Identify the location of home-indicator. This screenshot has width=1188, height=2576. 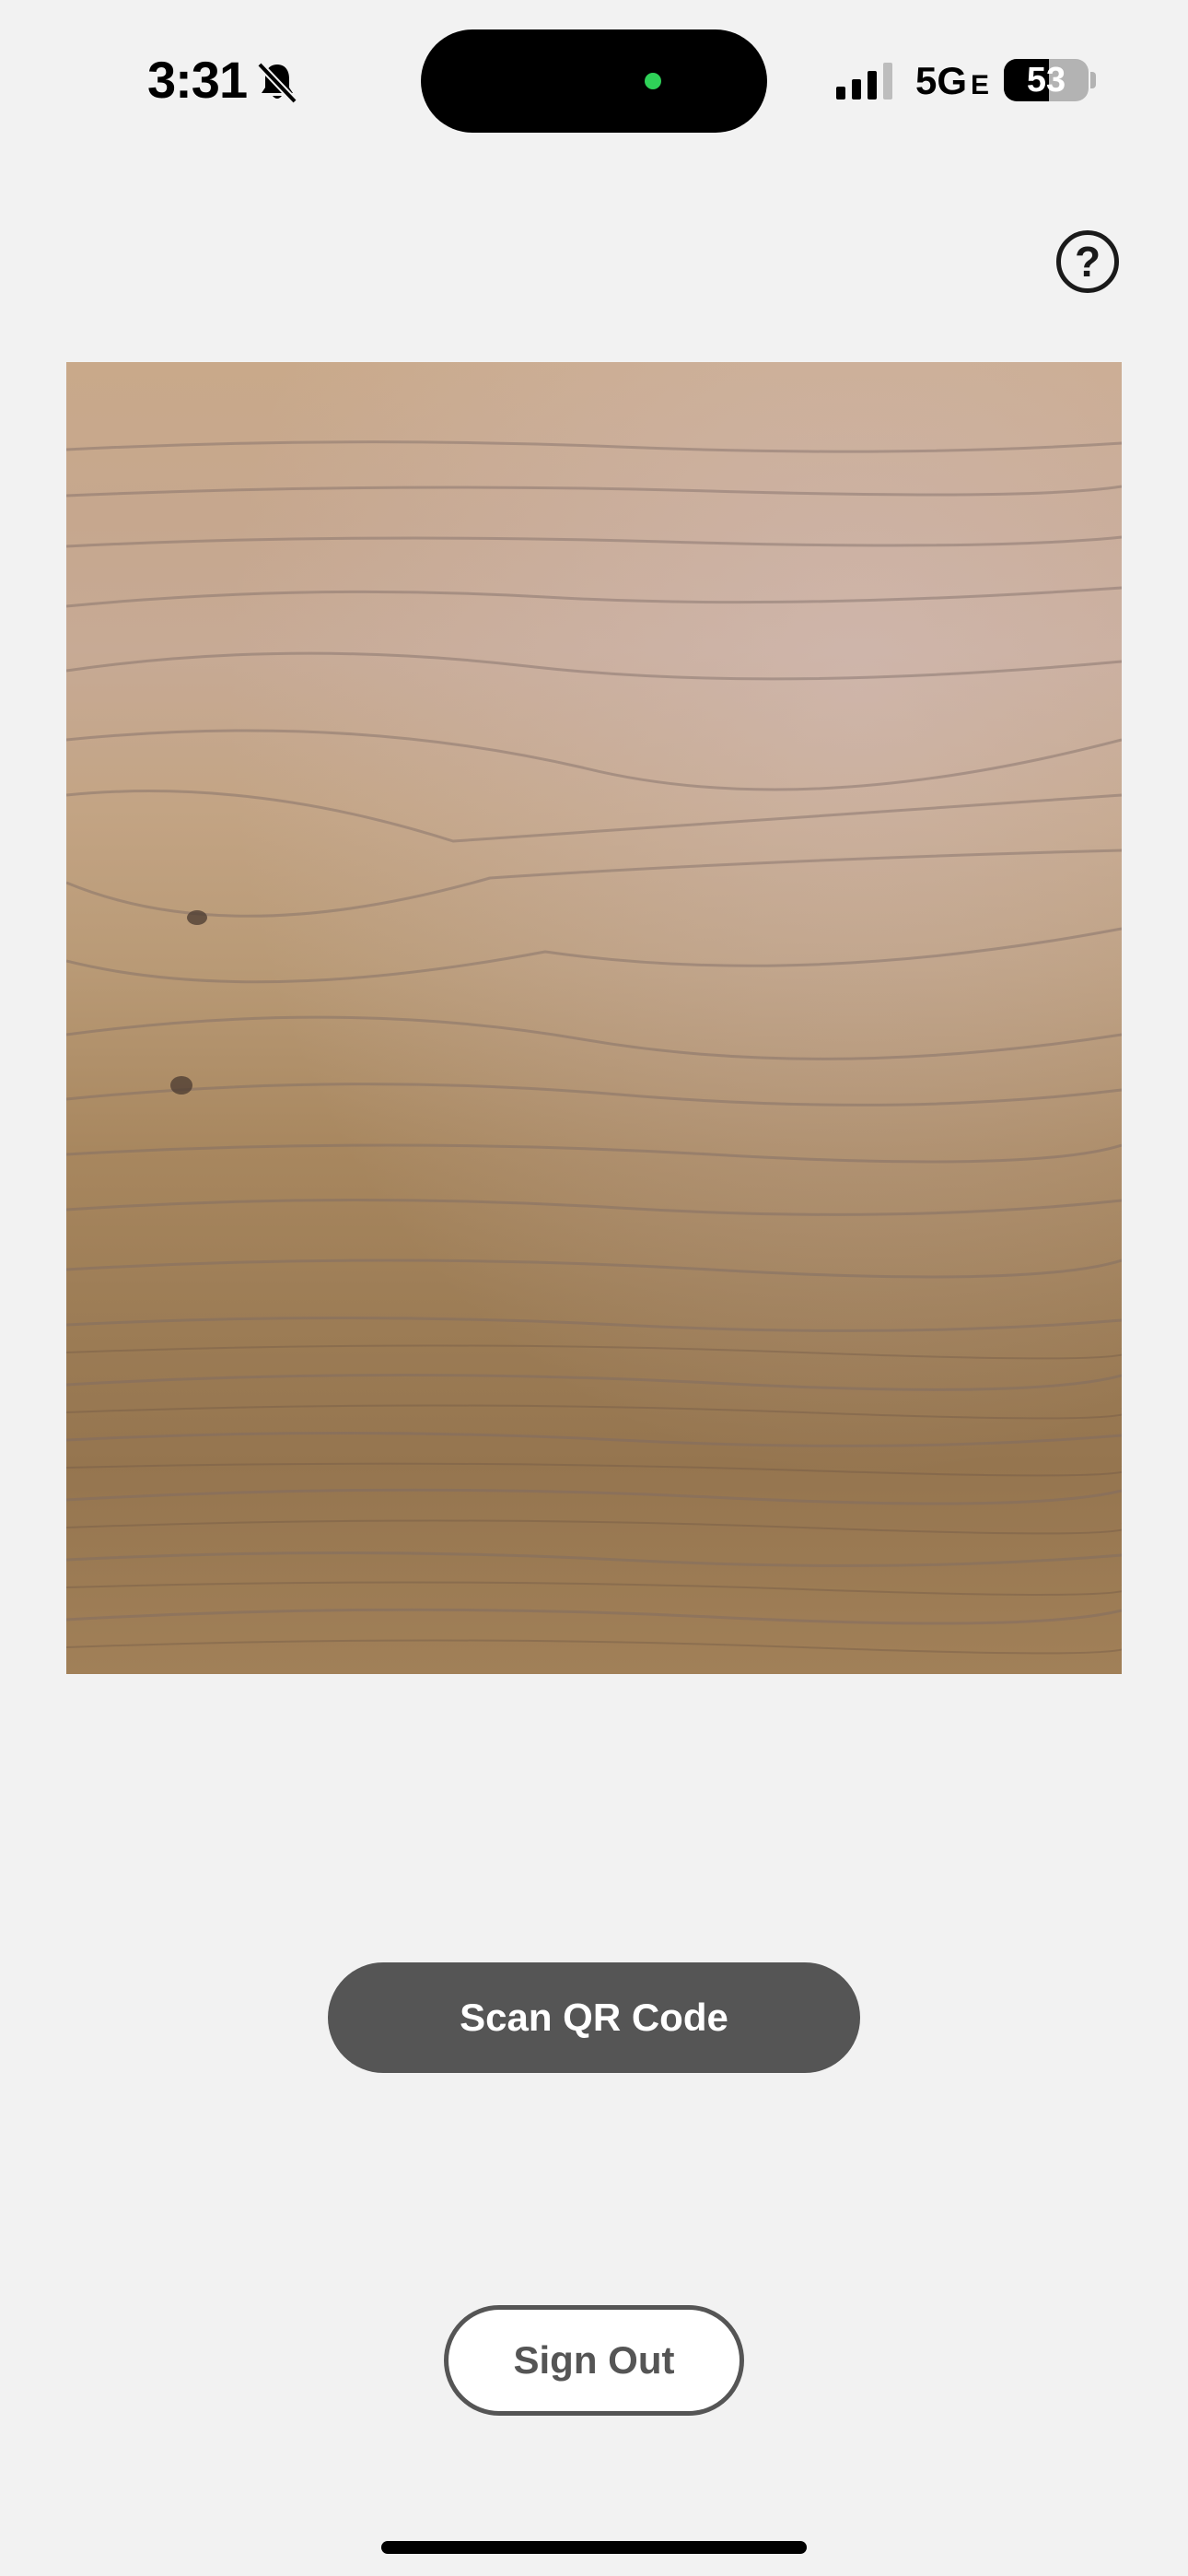
(594, 2547).